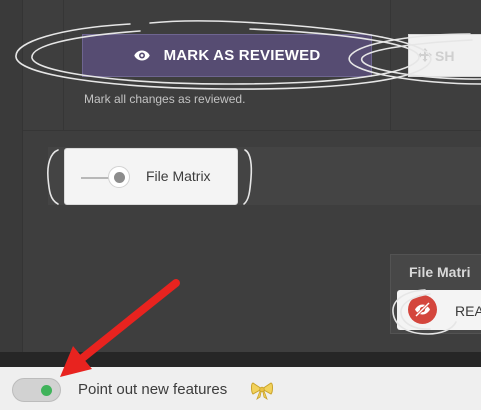 The image size is (481, 410). What do you see at coordinates (63, 65) in the screenshot?
I see `column-divider` at bounding box center [63, 65].